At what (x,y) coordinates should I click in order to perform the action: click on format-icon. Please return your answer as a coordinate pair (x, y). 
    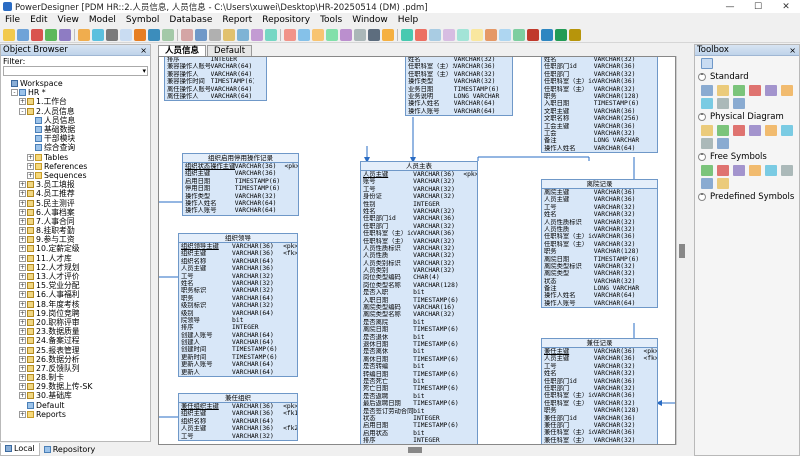
    Looking at the image, I should click on (491, 34).